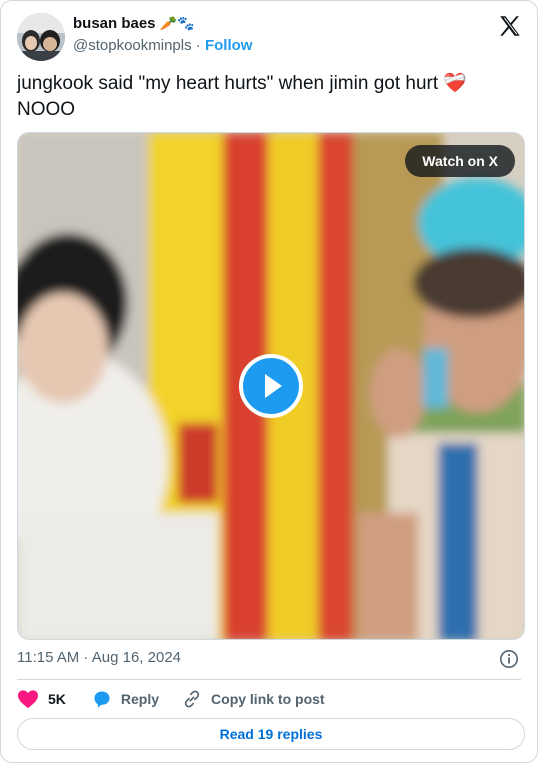  I want to click on author-emoji: 🥕🐾, so click(177, 23).